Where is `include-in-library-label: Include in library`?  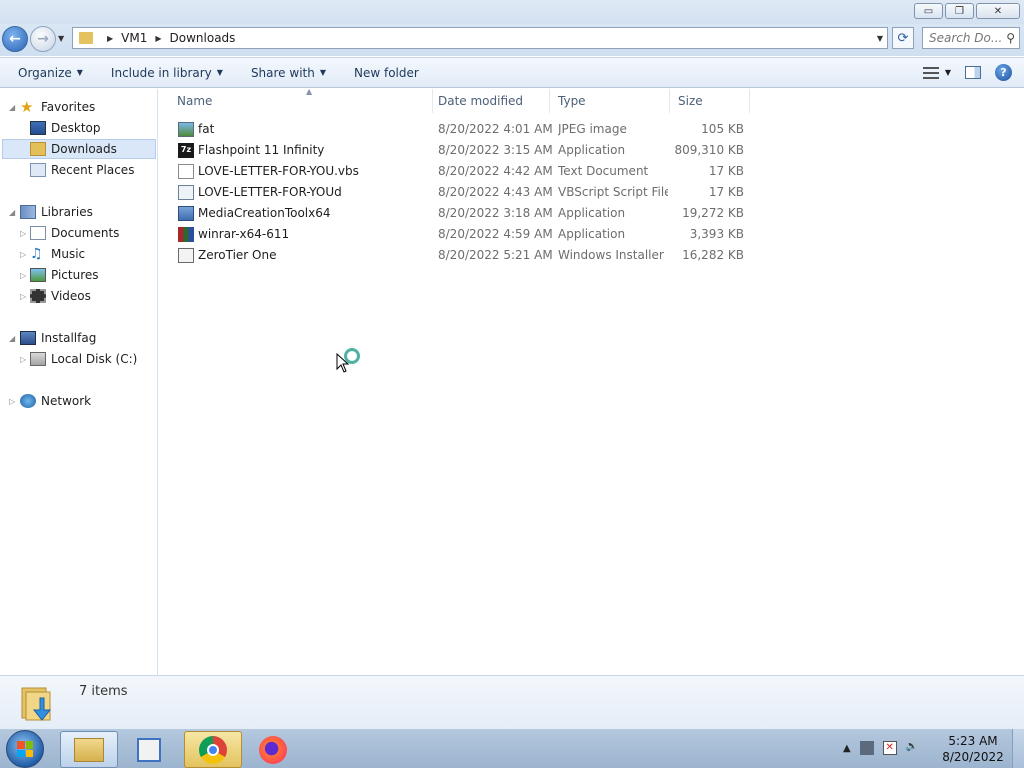 include-in-library-label: Include in library is located at coordinates (161, 72).